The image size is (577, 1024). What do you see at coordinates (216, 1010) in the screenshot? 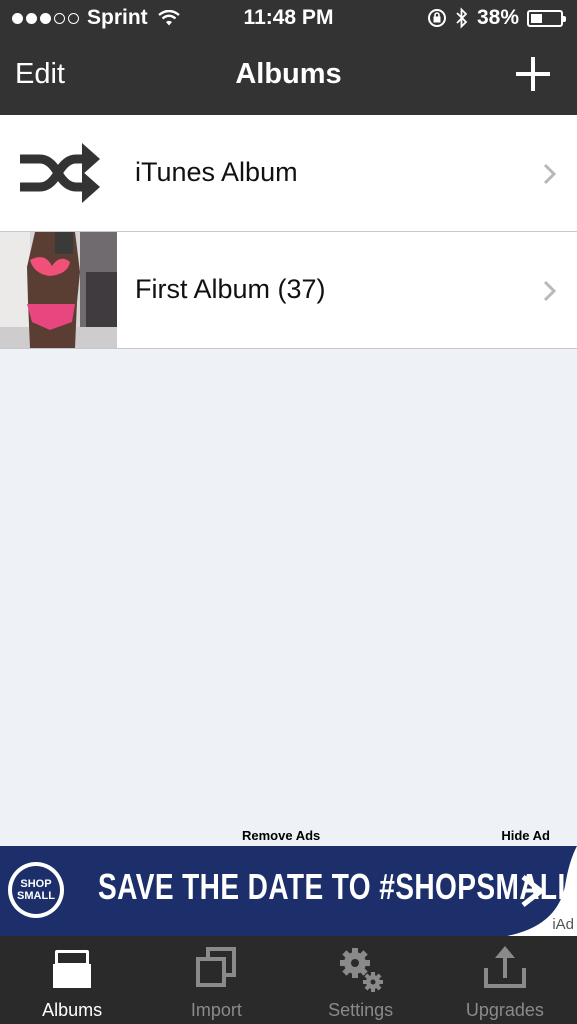
I see `tab-label: Import` at bounding box center [216, 1010].